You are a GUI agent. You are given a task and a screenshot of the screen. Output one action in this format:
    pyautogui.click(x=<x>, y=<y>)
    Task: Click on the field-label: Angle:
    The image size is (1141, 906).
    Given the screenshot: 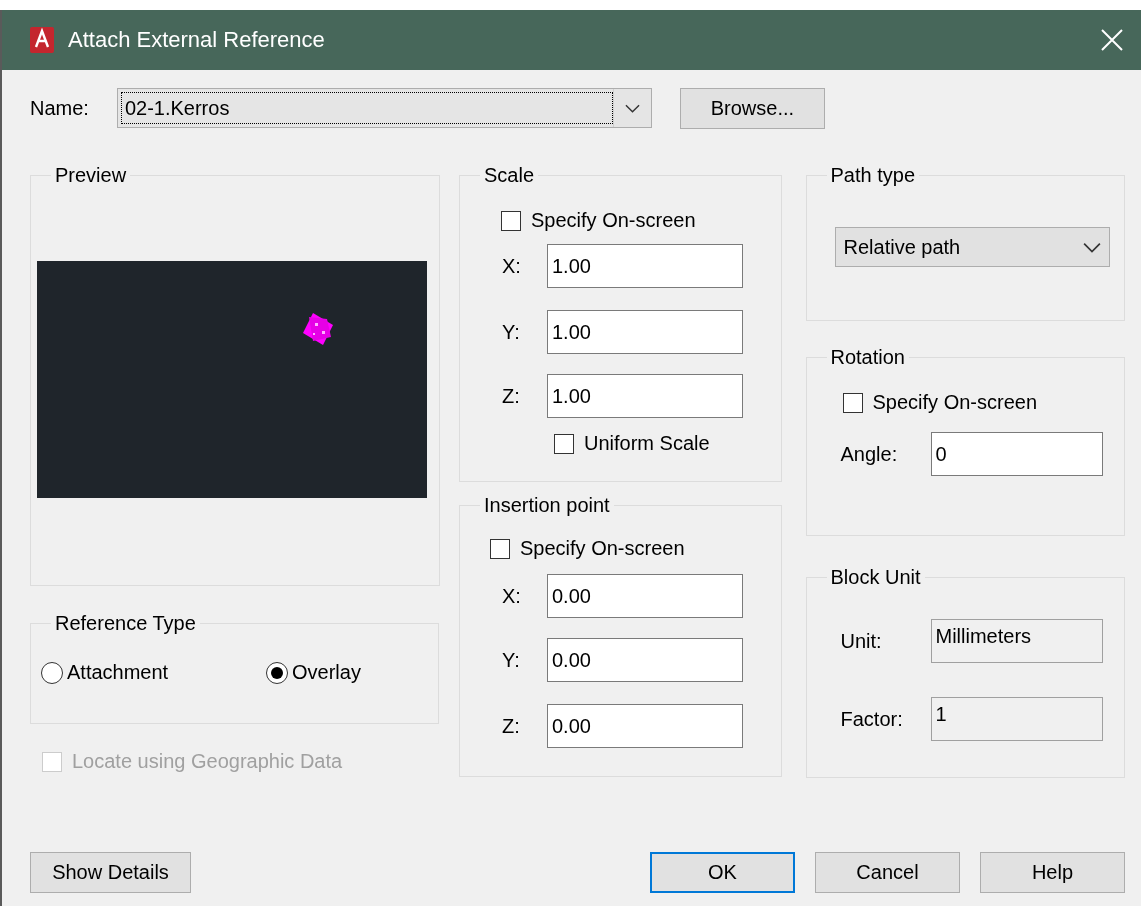 What is the action you would take?
    pyautogui.click(x=869, y=454)
    